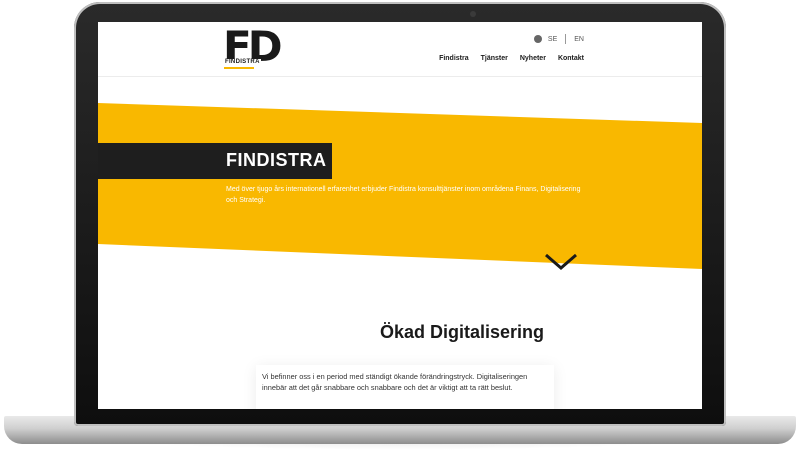  I want to click on lang-en-link: EN, so click(579, 39).